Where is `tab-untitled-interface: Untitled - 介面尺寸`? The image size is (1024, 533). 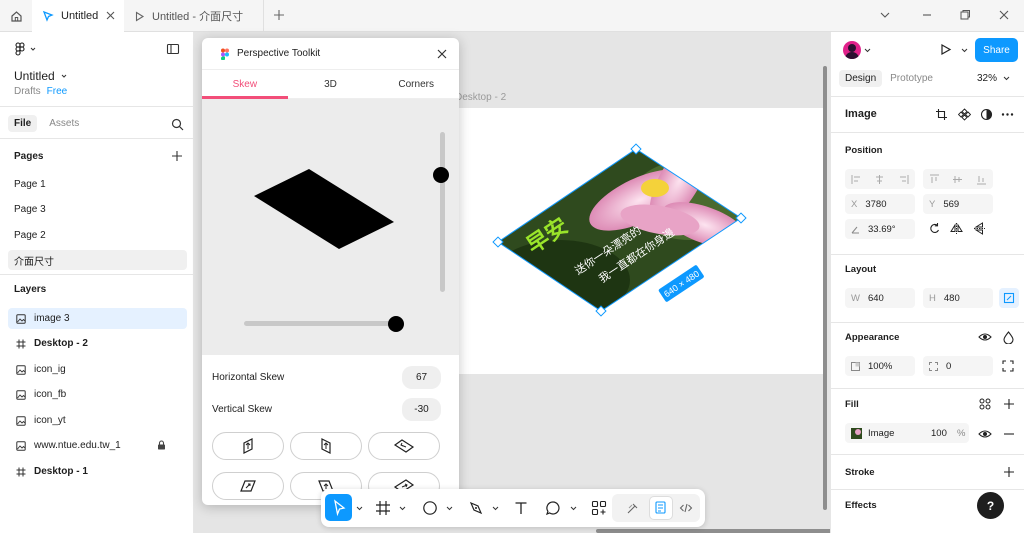 tab-untitled-interface: Untitled - 介面尺寸 is located at coordinates (194, 16).